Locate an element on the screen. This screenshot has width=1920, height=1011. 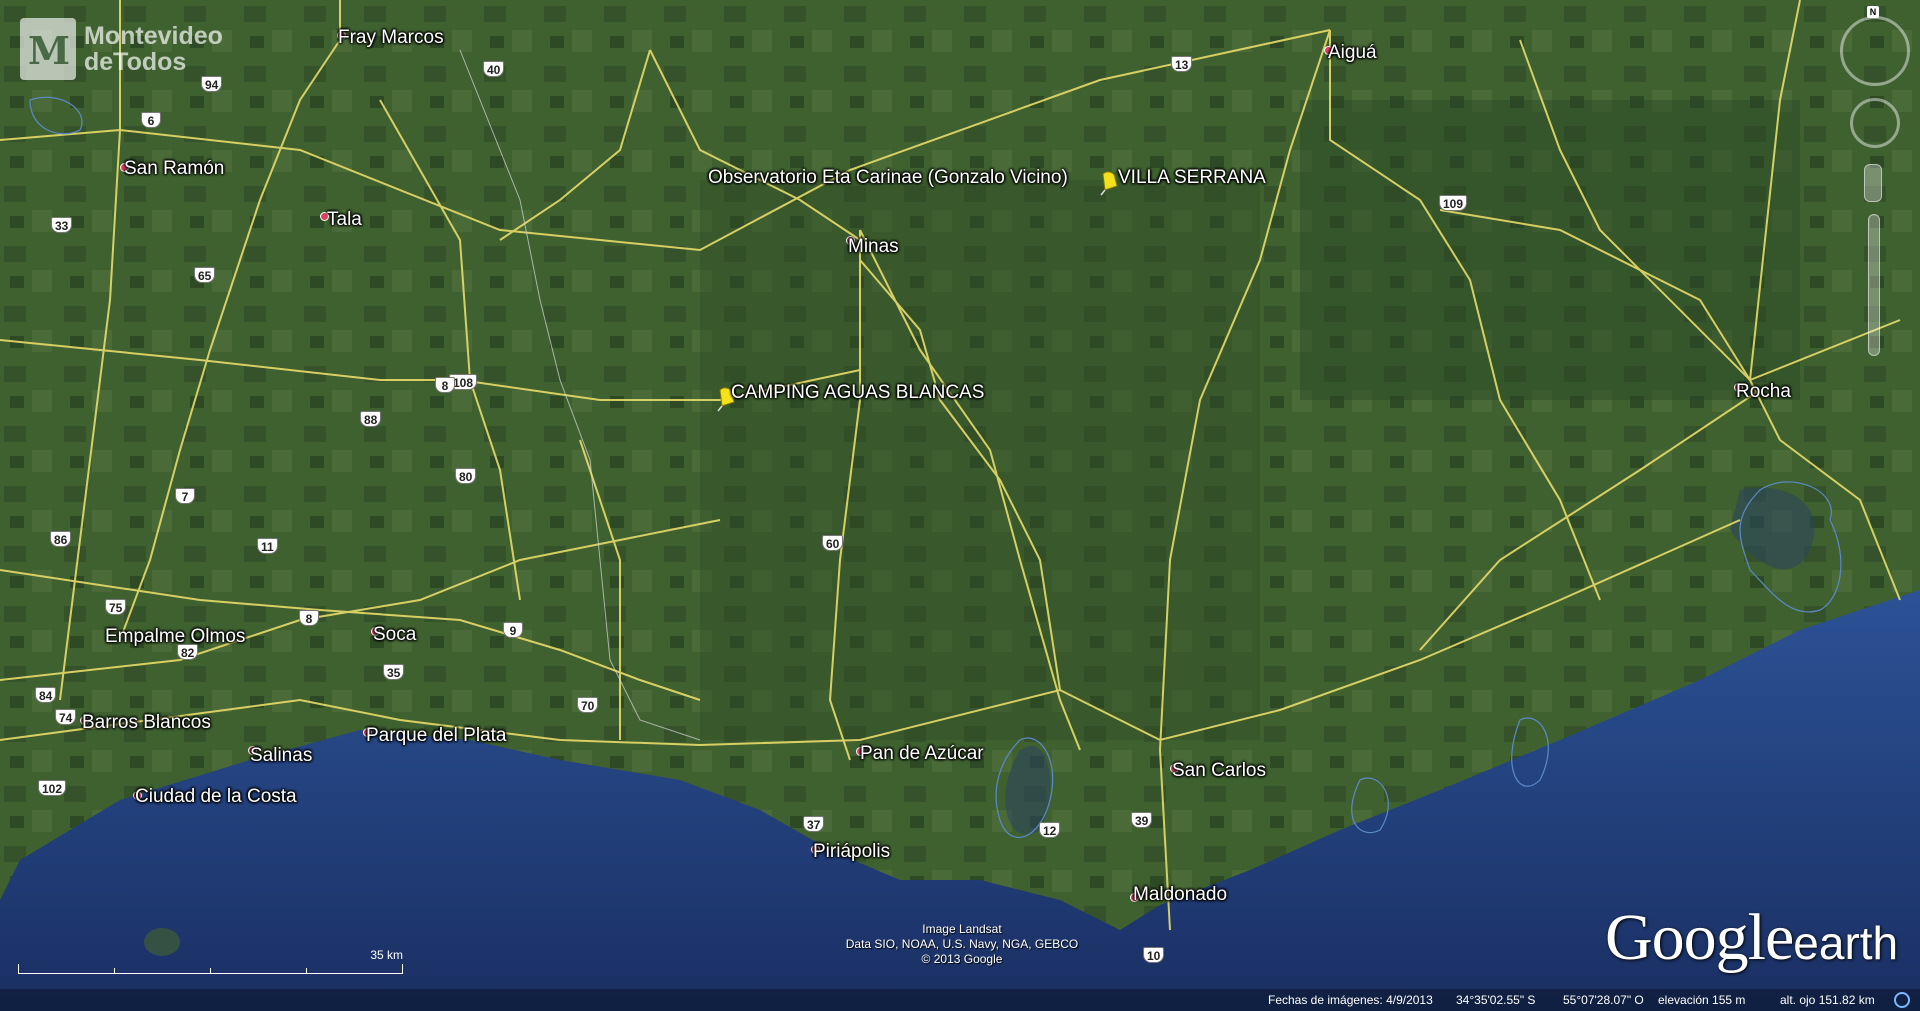
route-shield: 40 is located at coordinates (494, 69).